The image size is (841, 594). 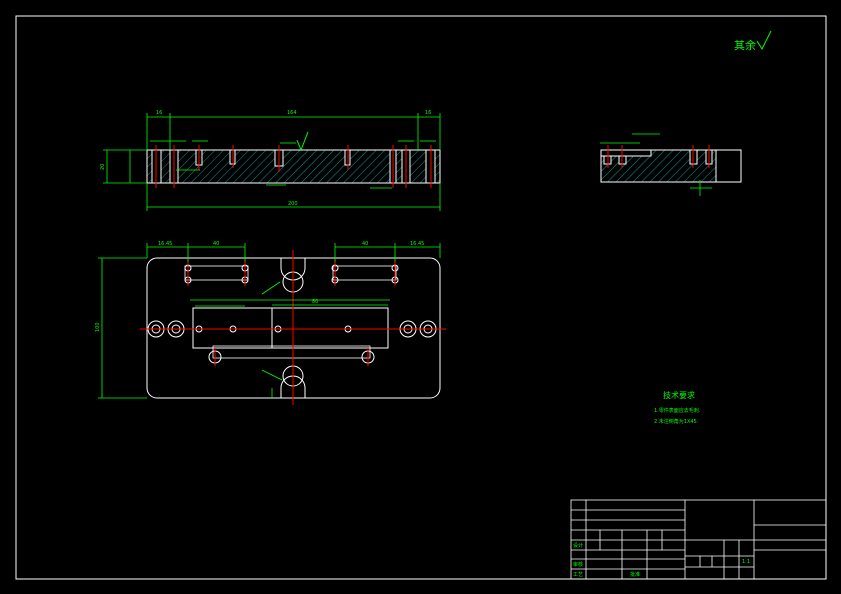 I want to click on tech-requirements-title: 技术要求, so click(x=679, y=395).